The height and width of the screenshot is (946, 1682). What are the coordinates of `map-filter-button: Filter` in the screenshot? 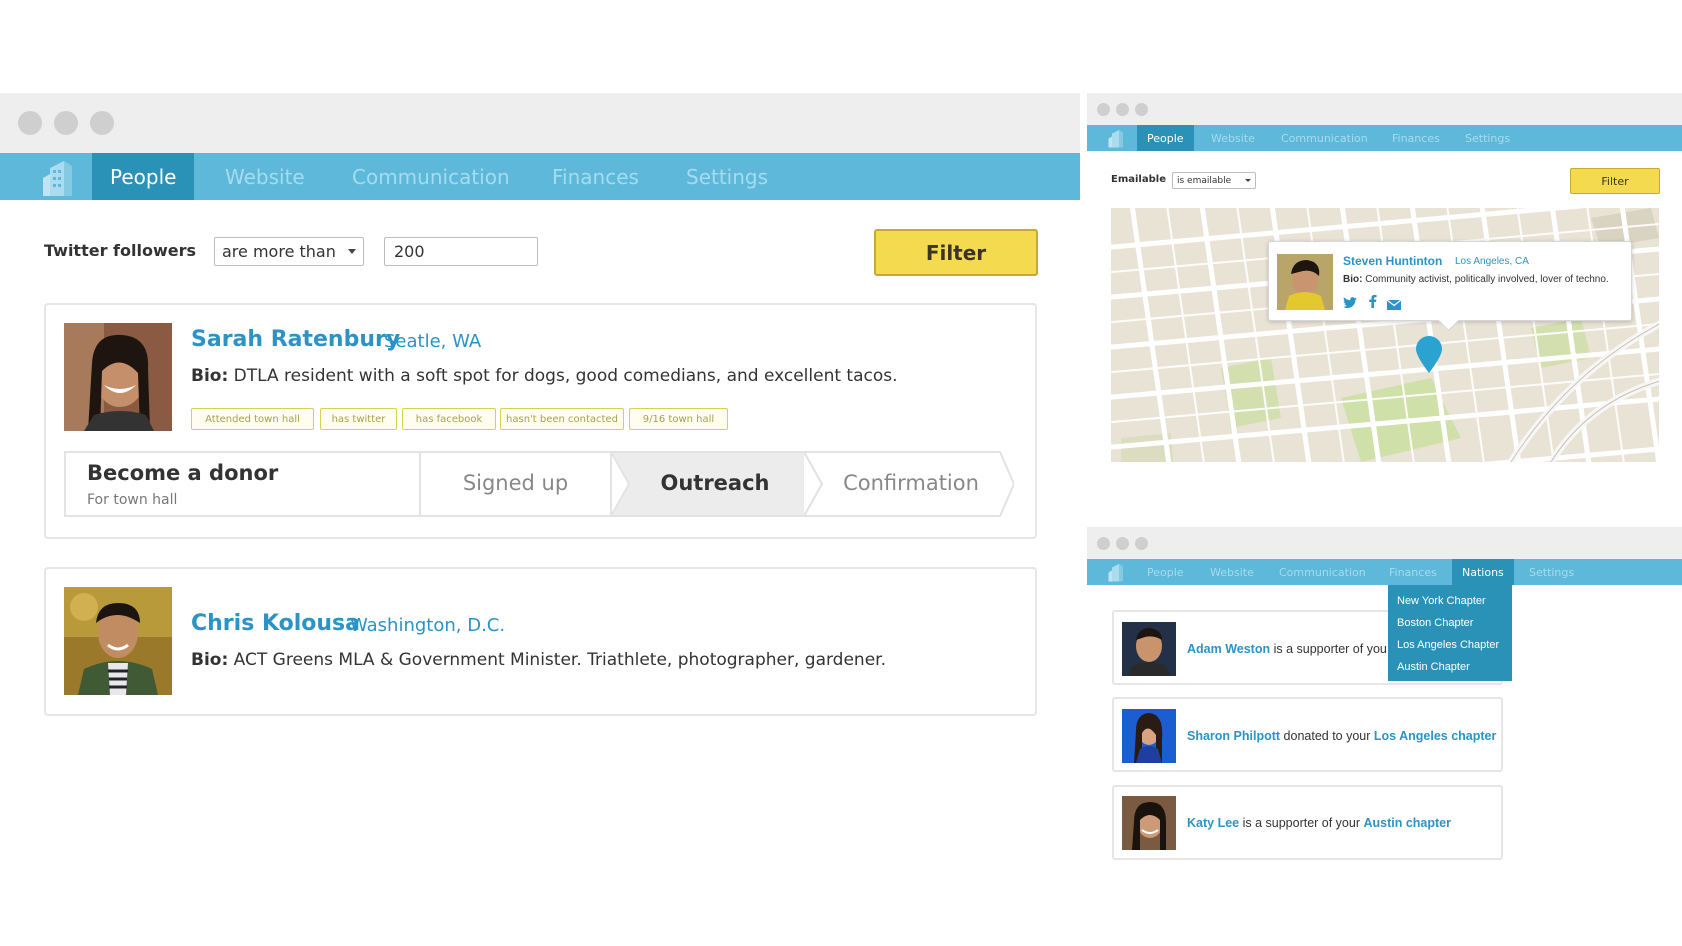 It's located at (1615, 181).